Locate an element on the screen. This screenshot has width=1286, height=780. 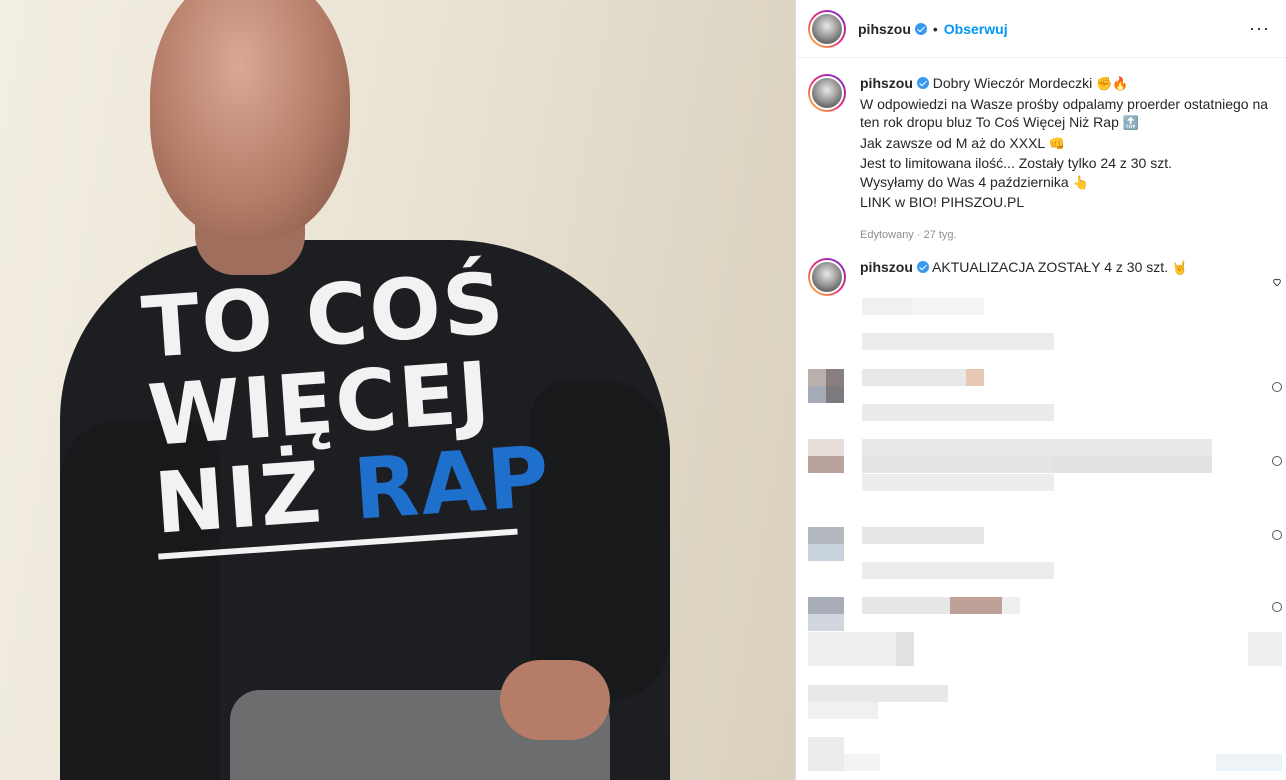
caption-username: pihszou is located at coordinates (886, 83).